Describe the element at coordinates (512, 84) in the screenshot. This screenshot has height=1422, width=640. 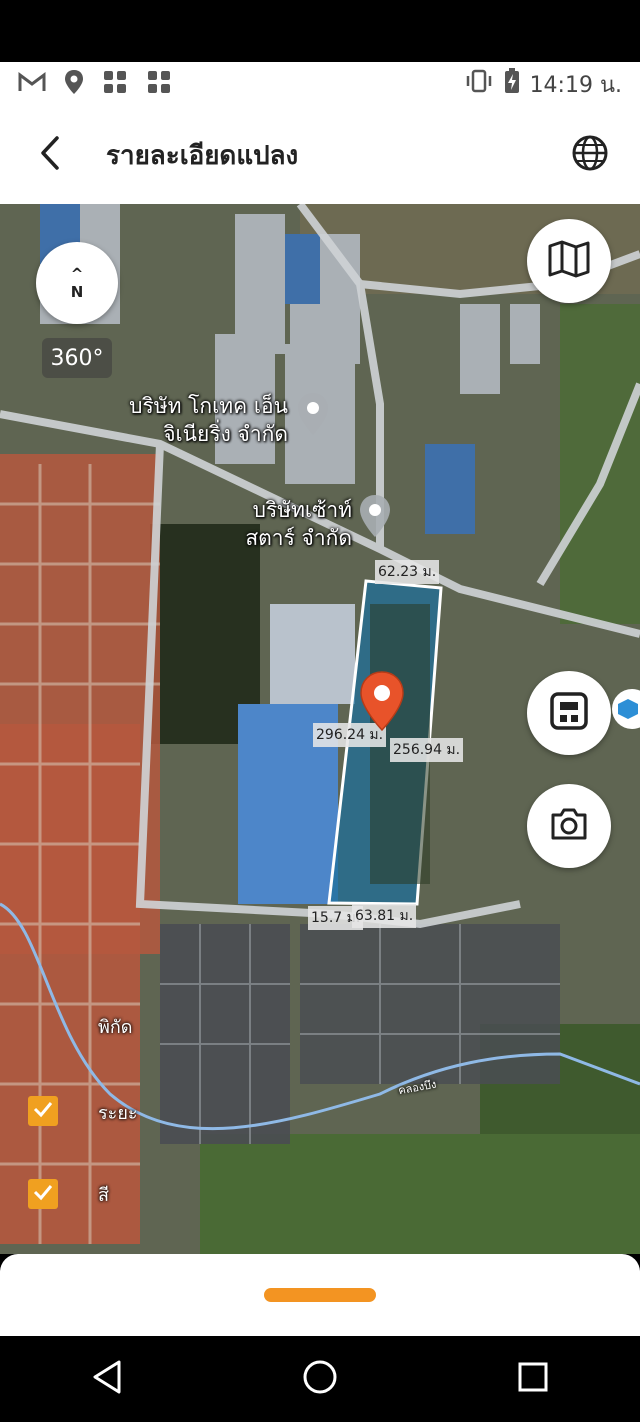
I see `battery-charging-icon` at that location.